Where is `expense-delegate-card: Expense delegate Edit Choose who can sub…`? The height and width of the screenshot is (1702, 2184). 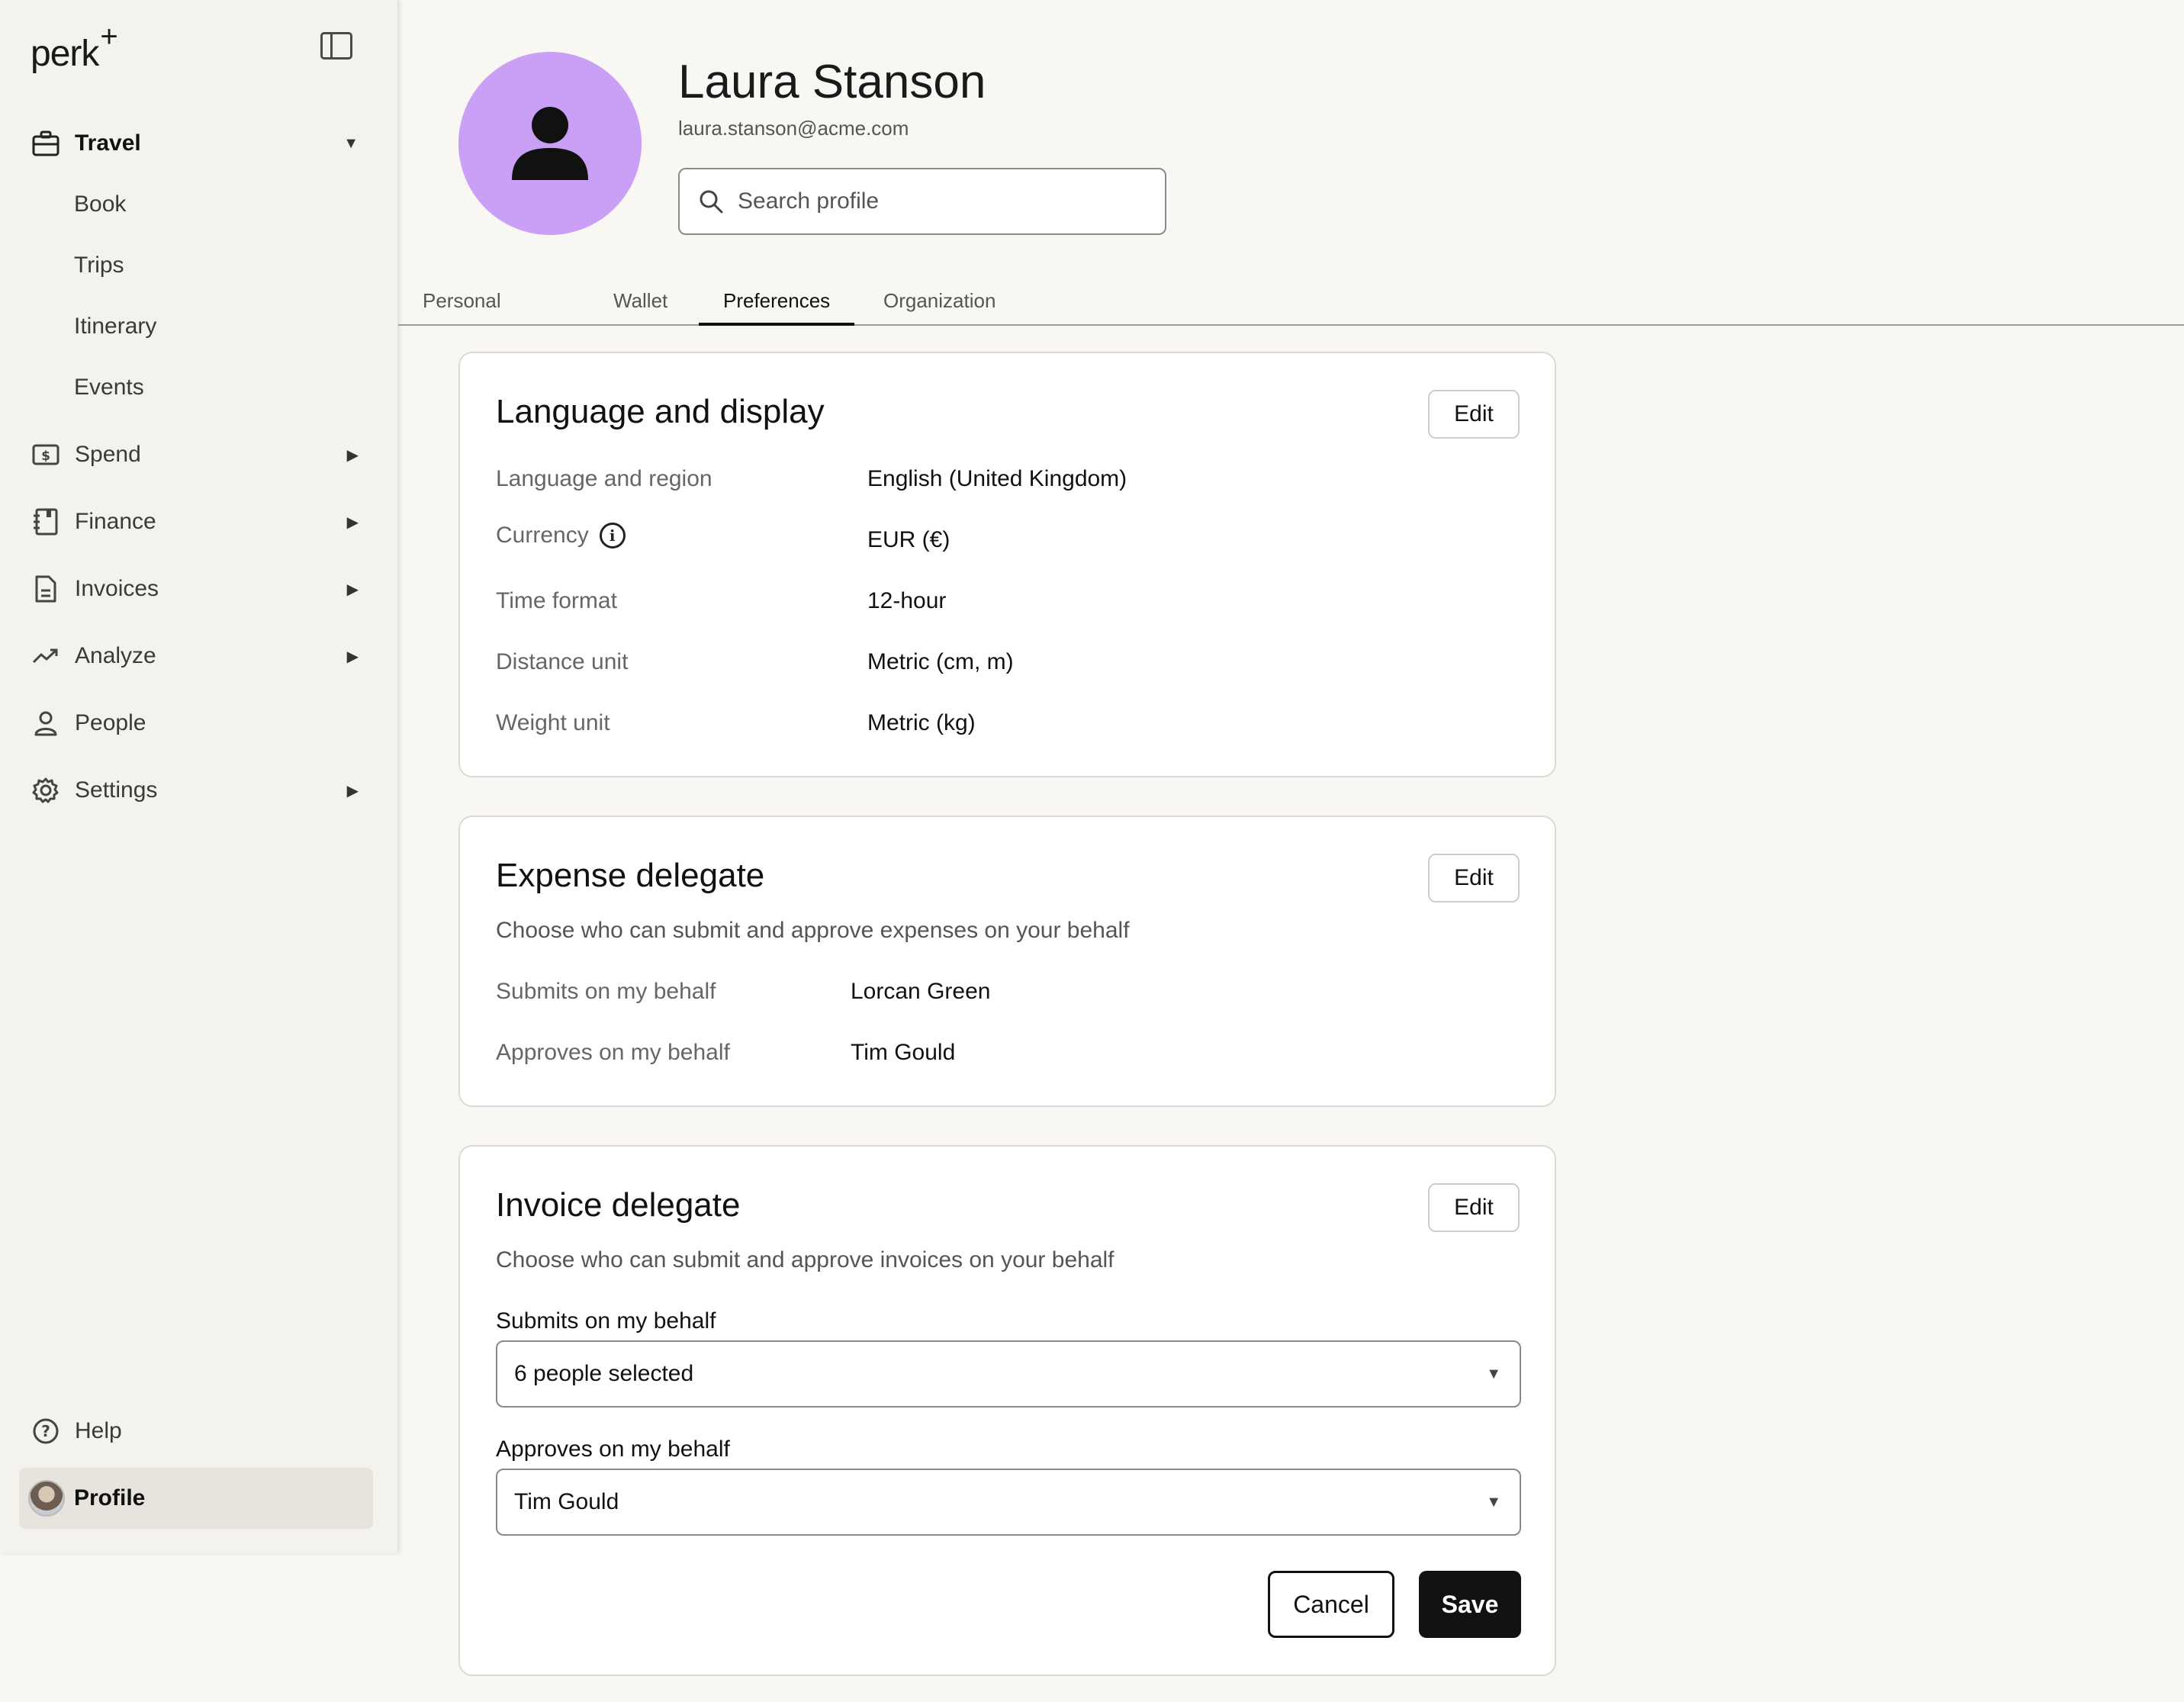 expense-delegate-card: Expense delegate Edit Choose who can sub… is located at coordinates (1007, 961).